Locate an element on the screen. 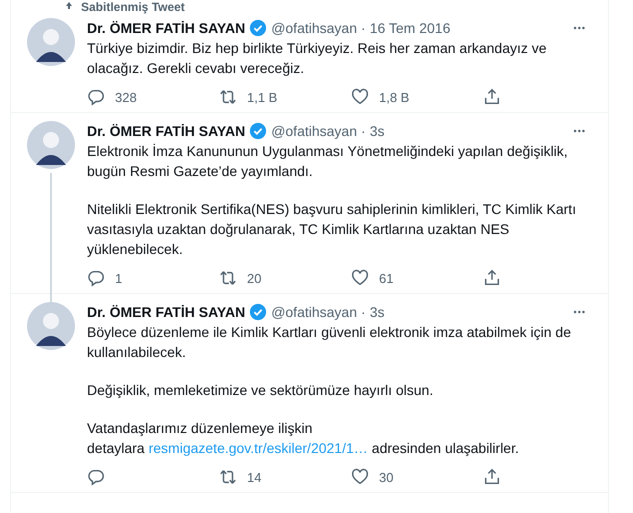 This screenshot has width=633, height=513. pinned-label: Sabitlenmiş Tweet is located at coordinates (133, 7).